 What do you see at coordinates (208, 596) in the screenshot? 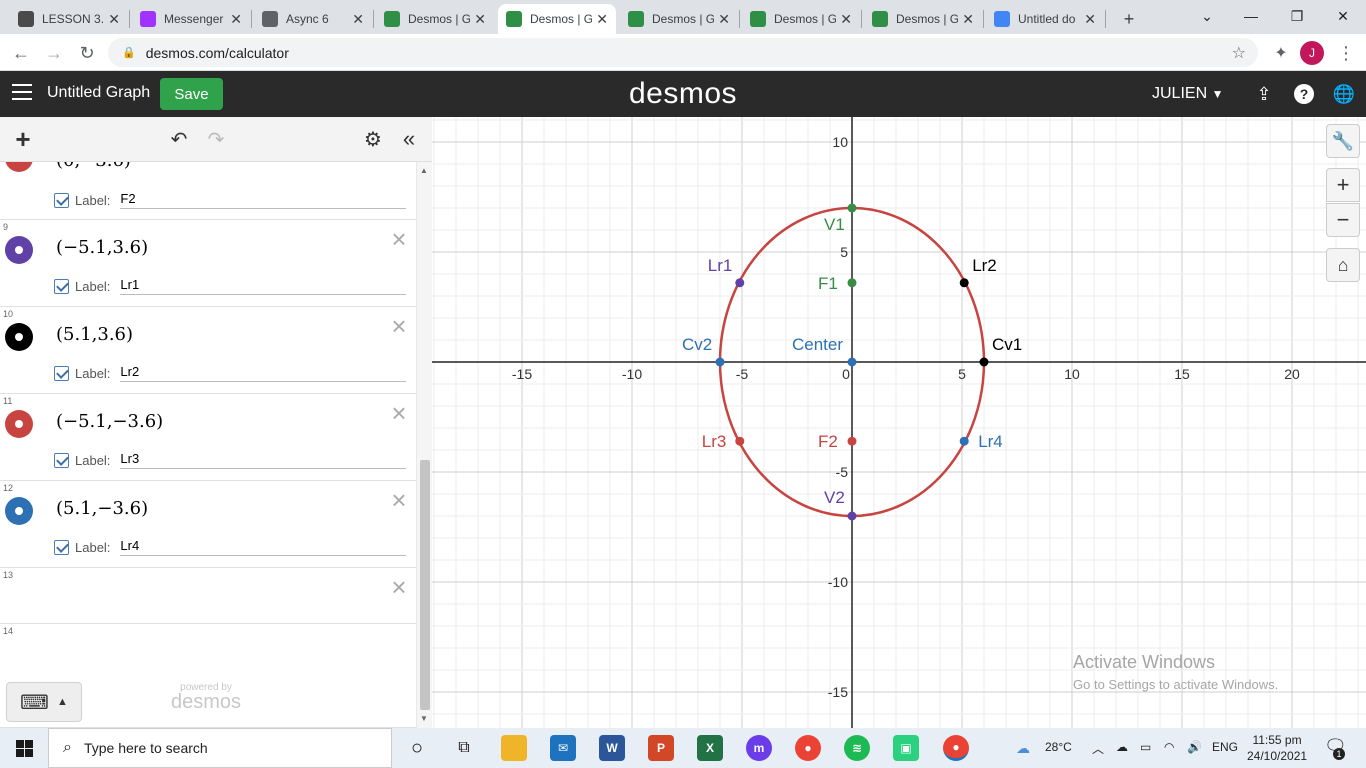
I see `expression-item: 13 ×` at bounding box center [208, 596].